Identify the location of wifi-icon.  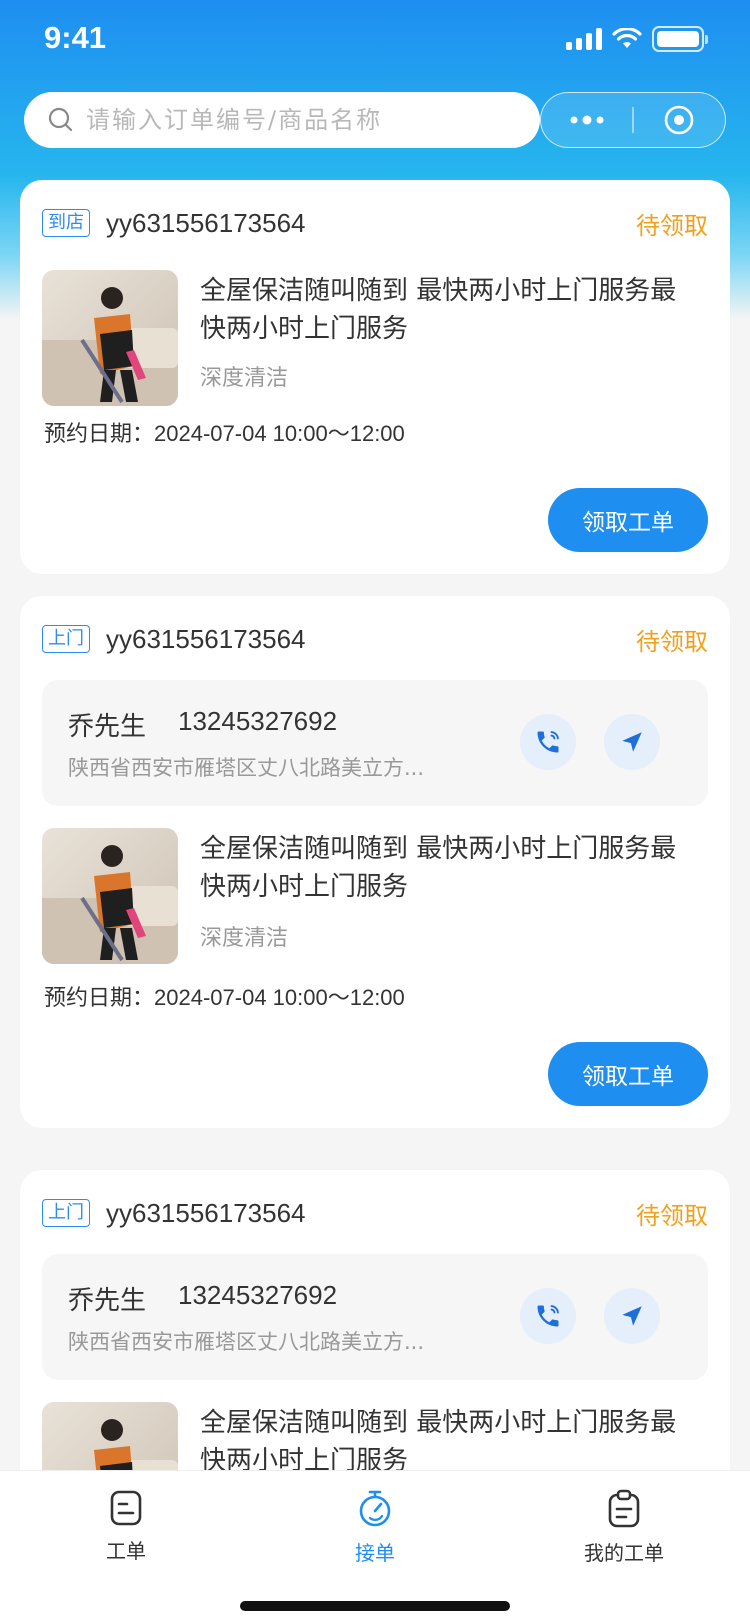
(627, 38).